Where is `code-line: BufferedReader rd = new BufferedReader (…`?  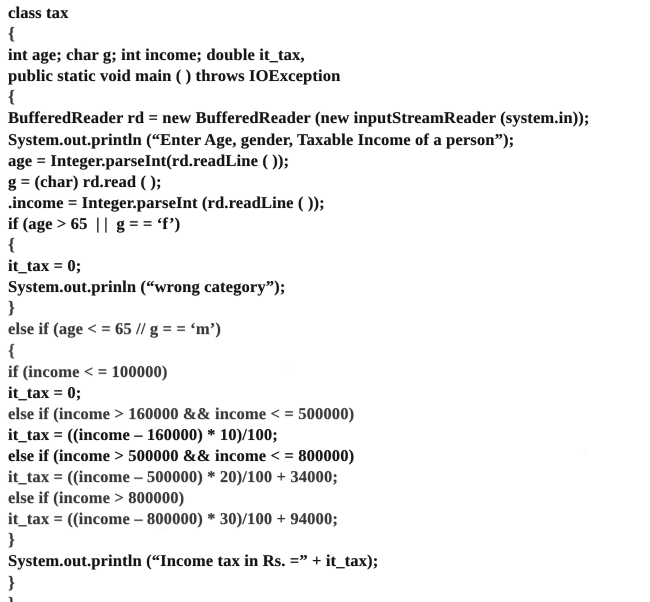 code-line: BufferedReader rd = new BufferedReader (… is located at coordinates (299, 118).